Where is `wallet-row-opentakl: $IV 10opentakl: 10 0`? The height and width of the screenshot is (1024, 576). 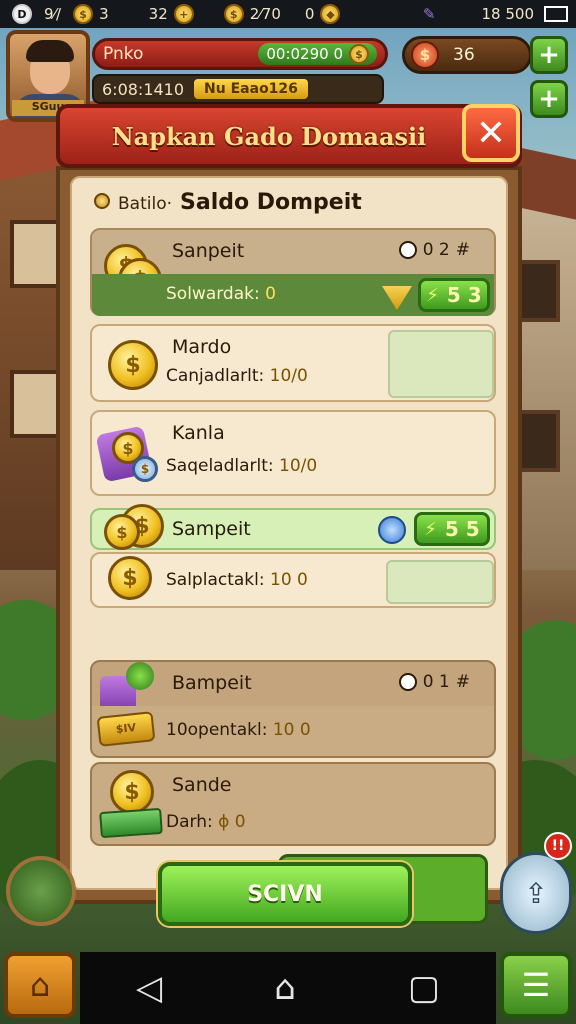 wallet-row-opentakl: $IV 10opentakl: 10 0 is located at coordinates (293, 732).